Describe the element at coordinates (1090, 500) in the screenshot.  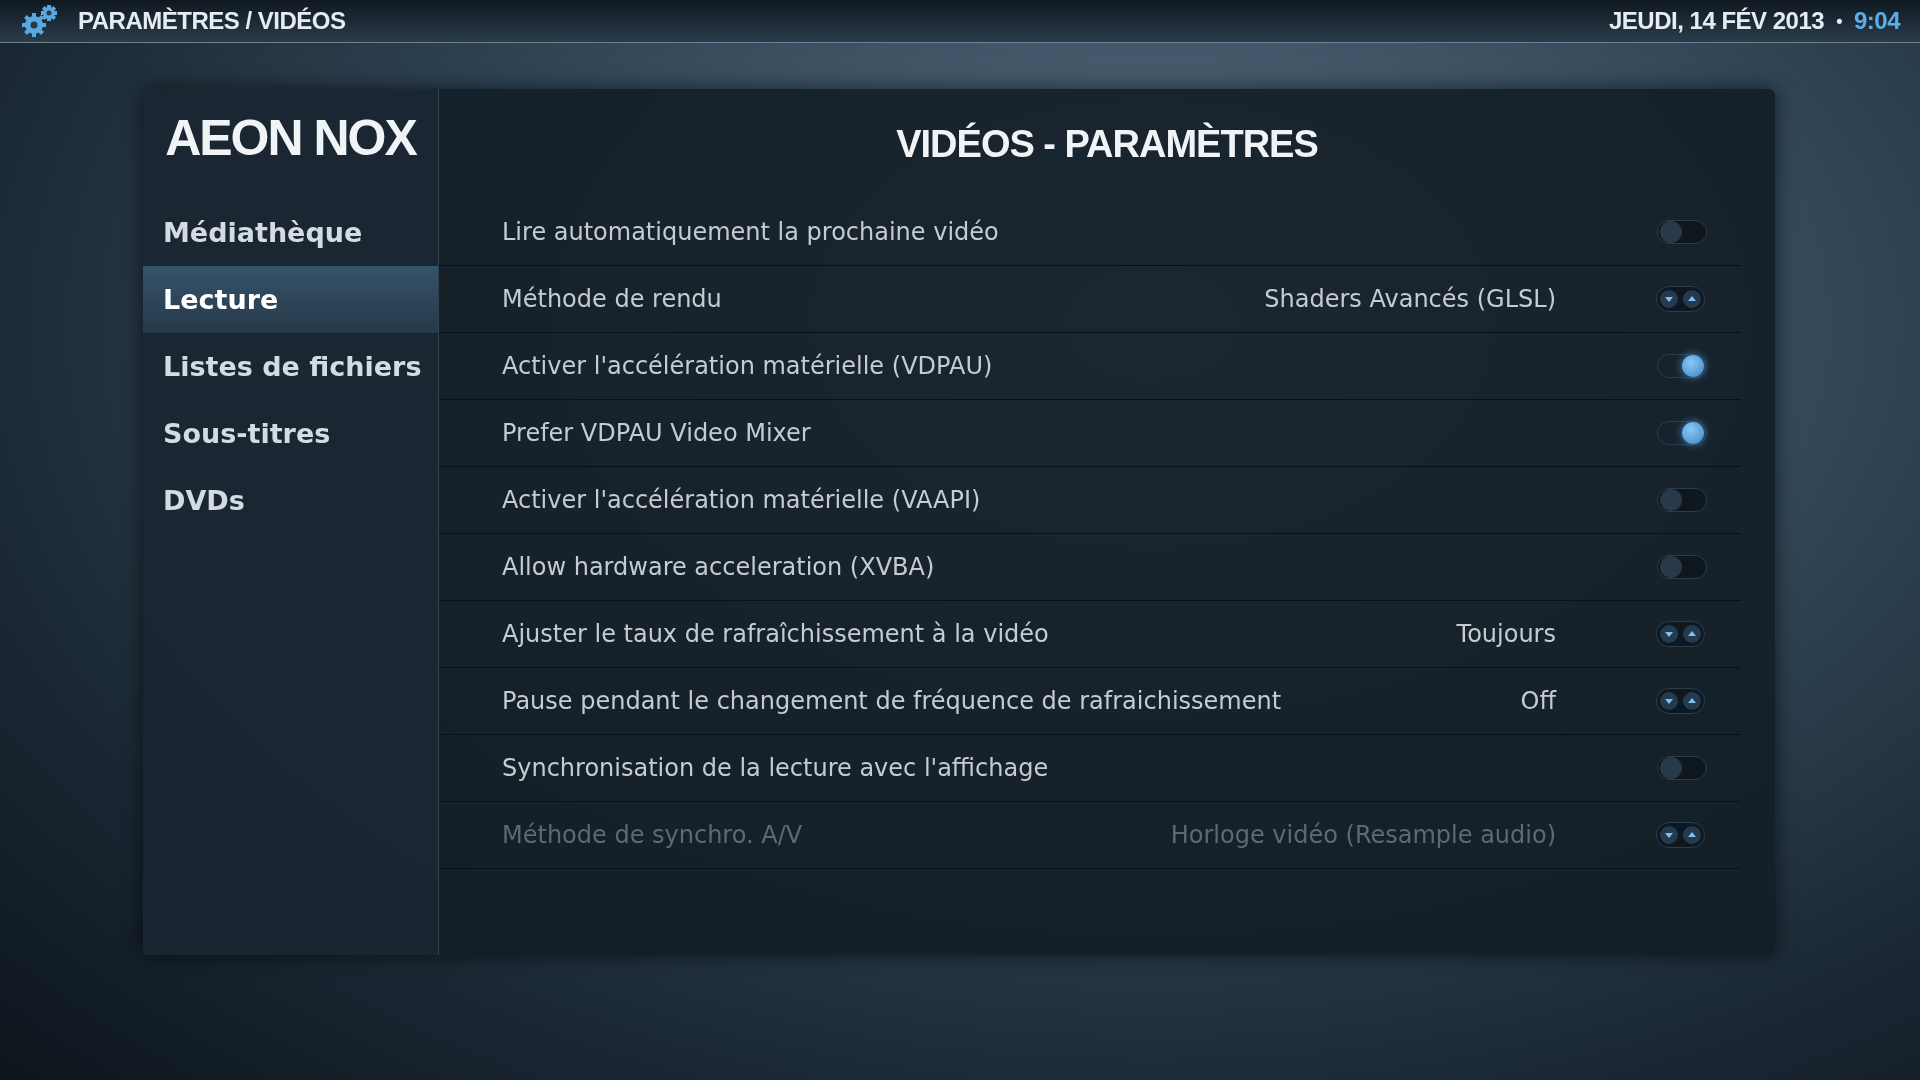
I see `setting-row: Activer l'accélération matérielle (VAAPI)` at that location.